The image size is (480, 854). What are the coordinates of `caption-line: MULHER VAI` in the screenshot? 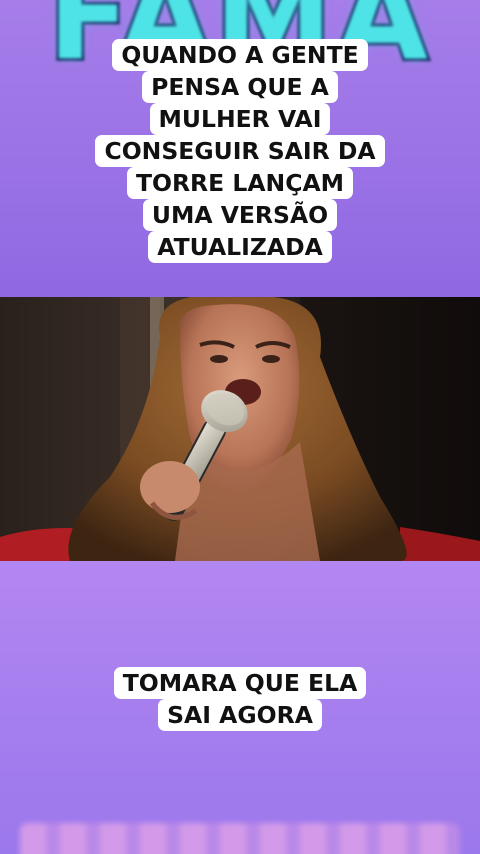 It's located at (240, 119).